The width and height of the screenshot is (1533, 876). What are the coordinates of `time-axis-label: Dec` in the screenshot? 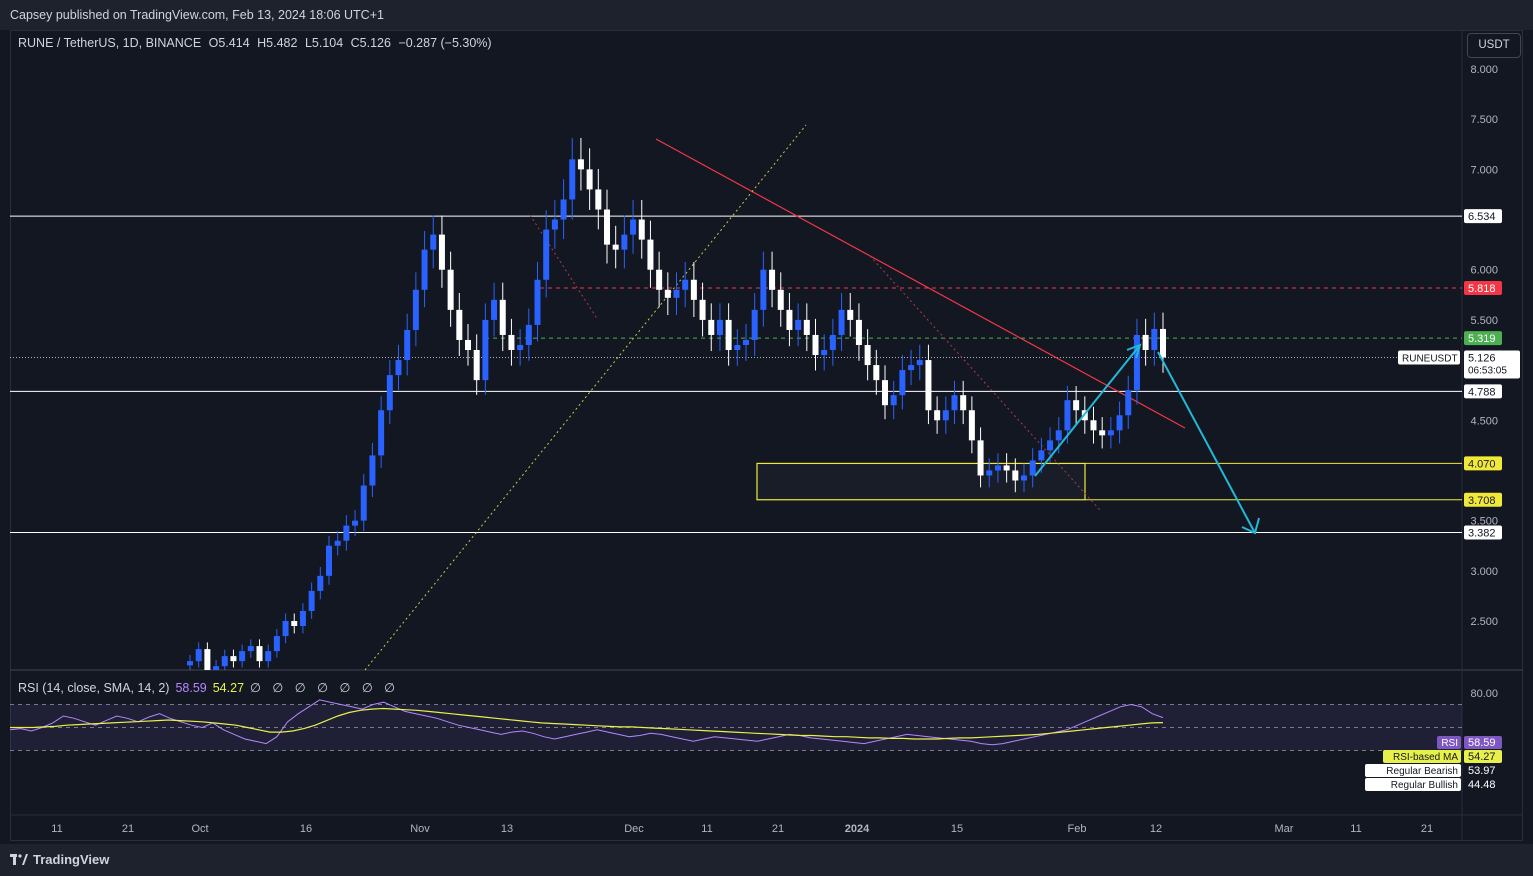 It's located at (634, 829).